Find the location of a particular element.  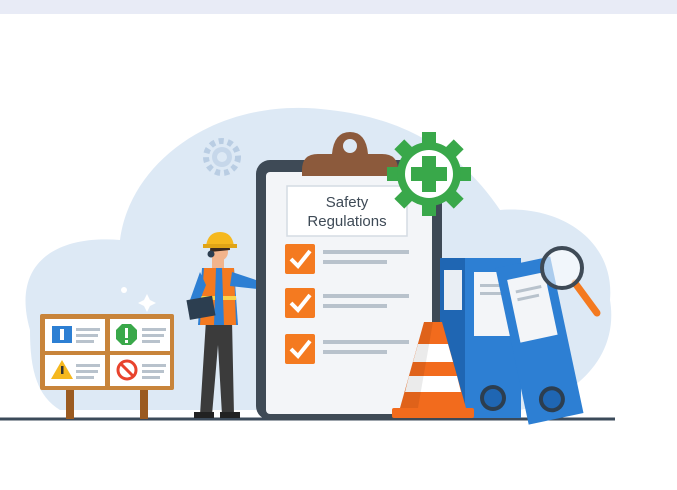

medical-gear-icon is located at coordinates (429, 174).